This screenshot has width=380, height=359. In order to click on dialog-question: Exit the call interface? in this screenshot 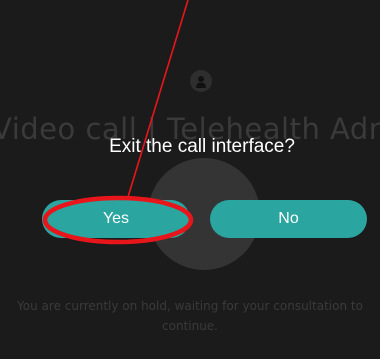, I will do `click(202, 146)`.